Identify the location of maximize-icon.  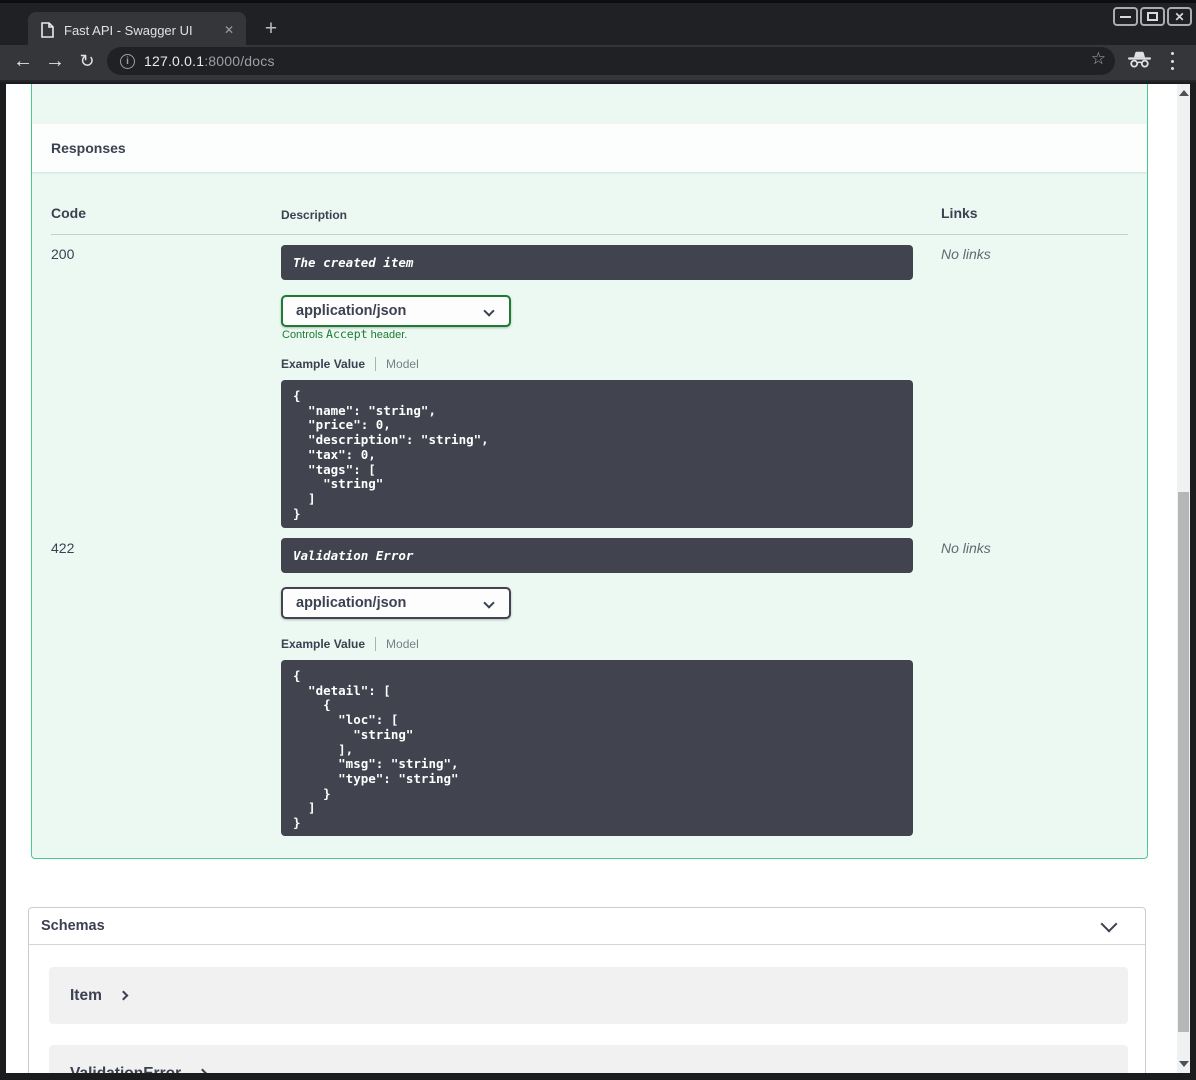
(1152, 16).